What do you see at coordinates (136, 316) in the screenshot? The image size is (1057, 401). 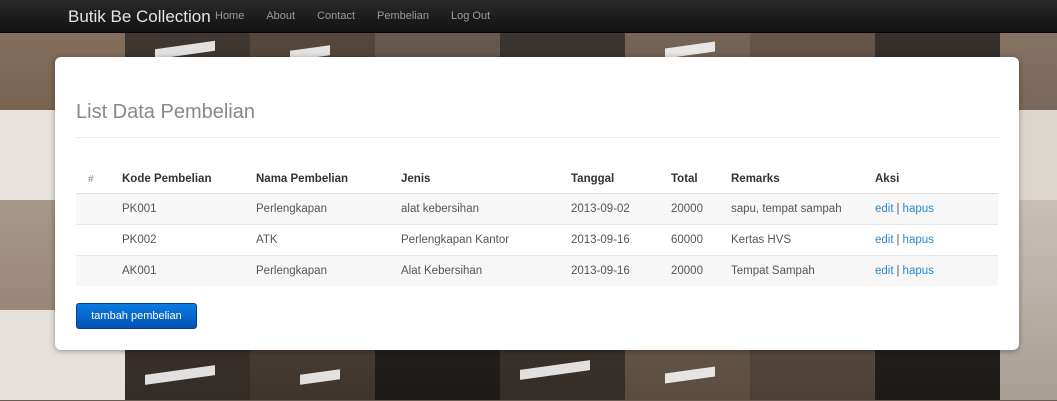 I see `add-purchase-button: tambah pembelian` at bounding box center [136, 316].